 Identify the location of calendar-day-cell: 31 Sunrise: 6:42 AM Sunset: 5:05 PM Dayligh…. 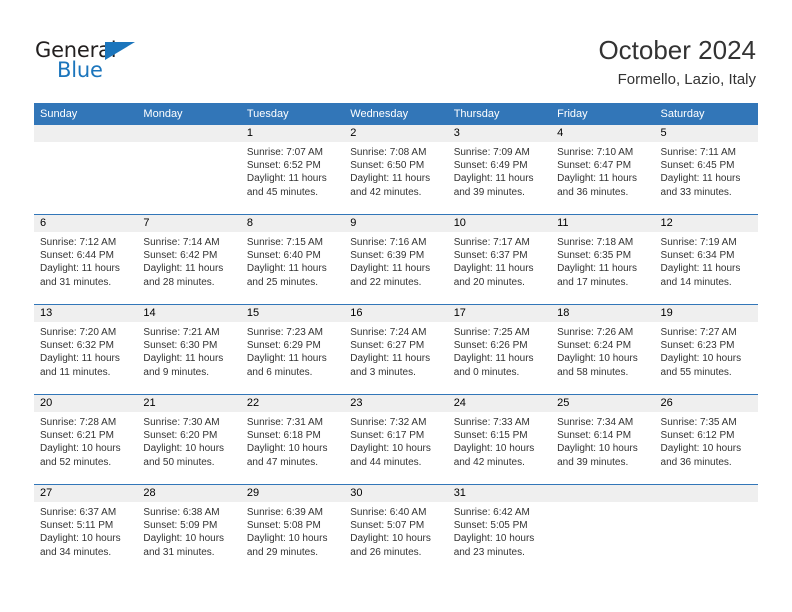
(499, 530).